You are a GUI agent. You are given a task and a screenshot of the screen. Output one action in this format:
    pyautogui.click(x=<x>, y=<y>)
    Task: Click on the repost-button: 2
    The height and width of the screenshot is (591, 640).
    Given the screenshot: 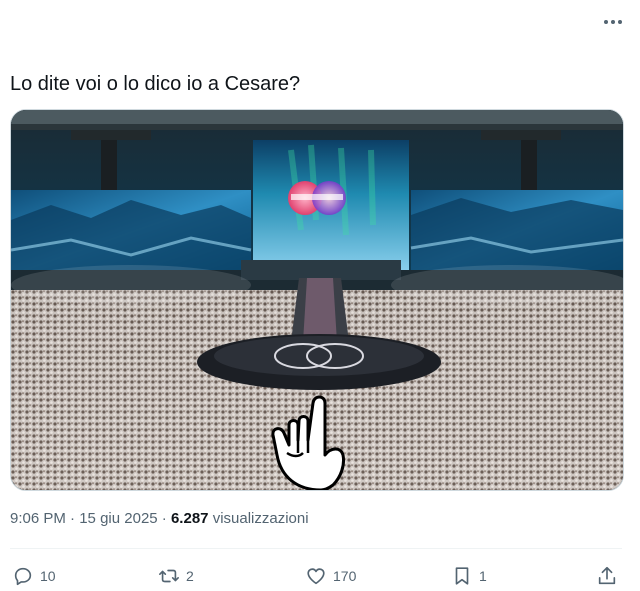 What is the action you would take?
    pyautogui.click(x=176, y=576)
    